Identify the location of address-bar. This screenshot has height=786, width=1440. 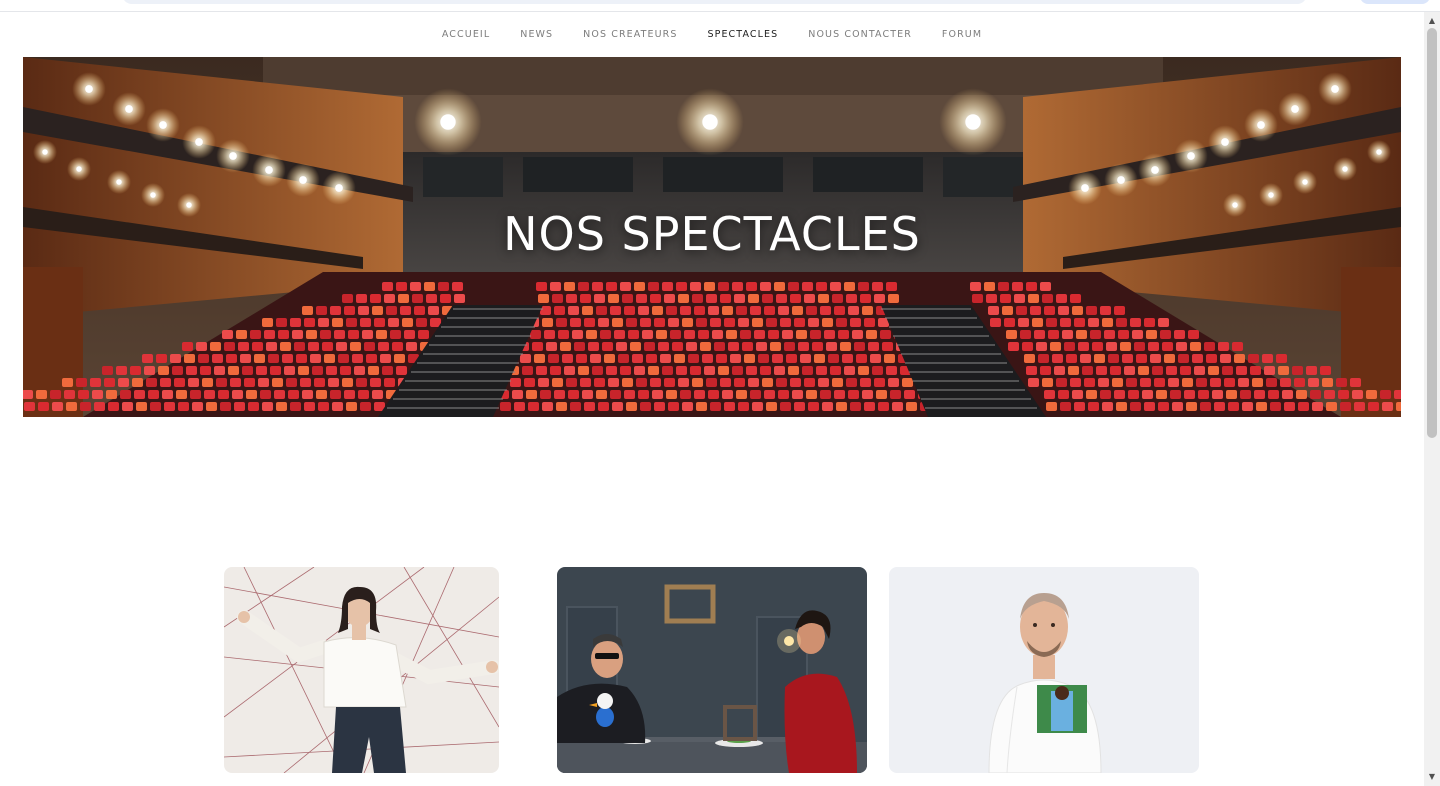
(714, 2).